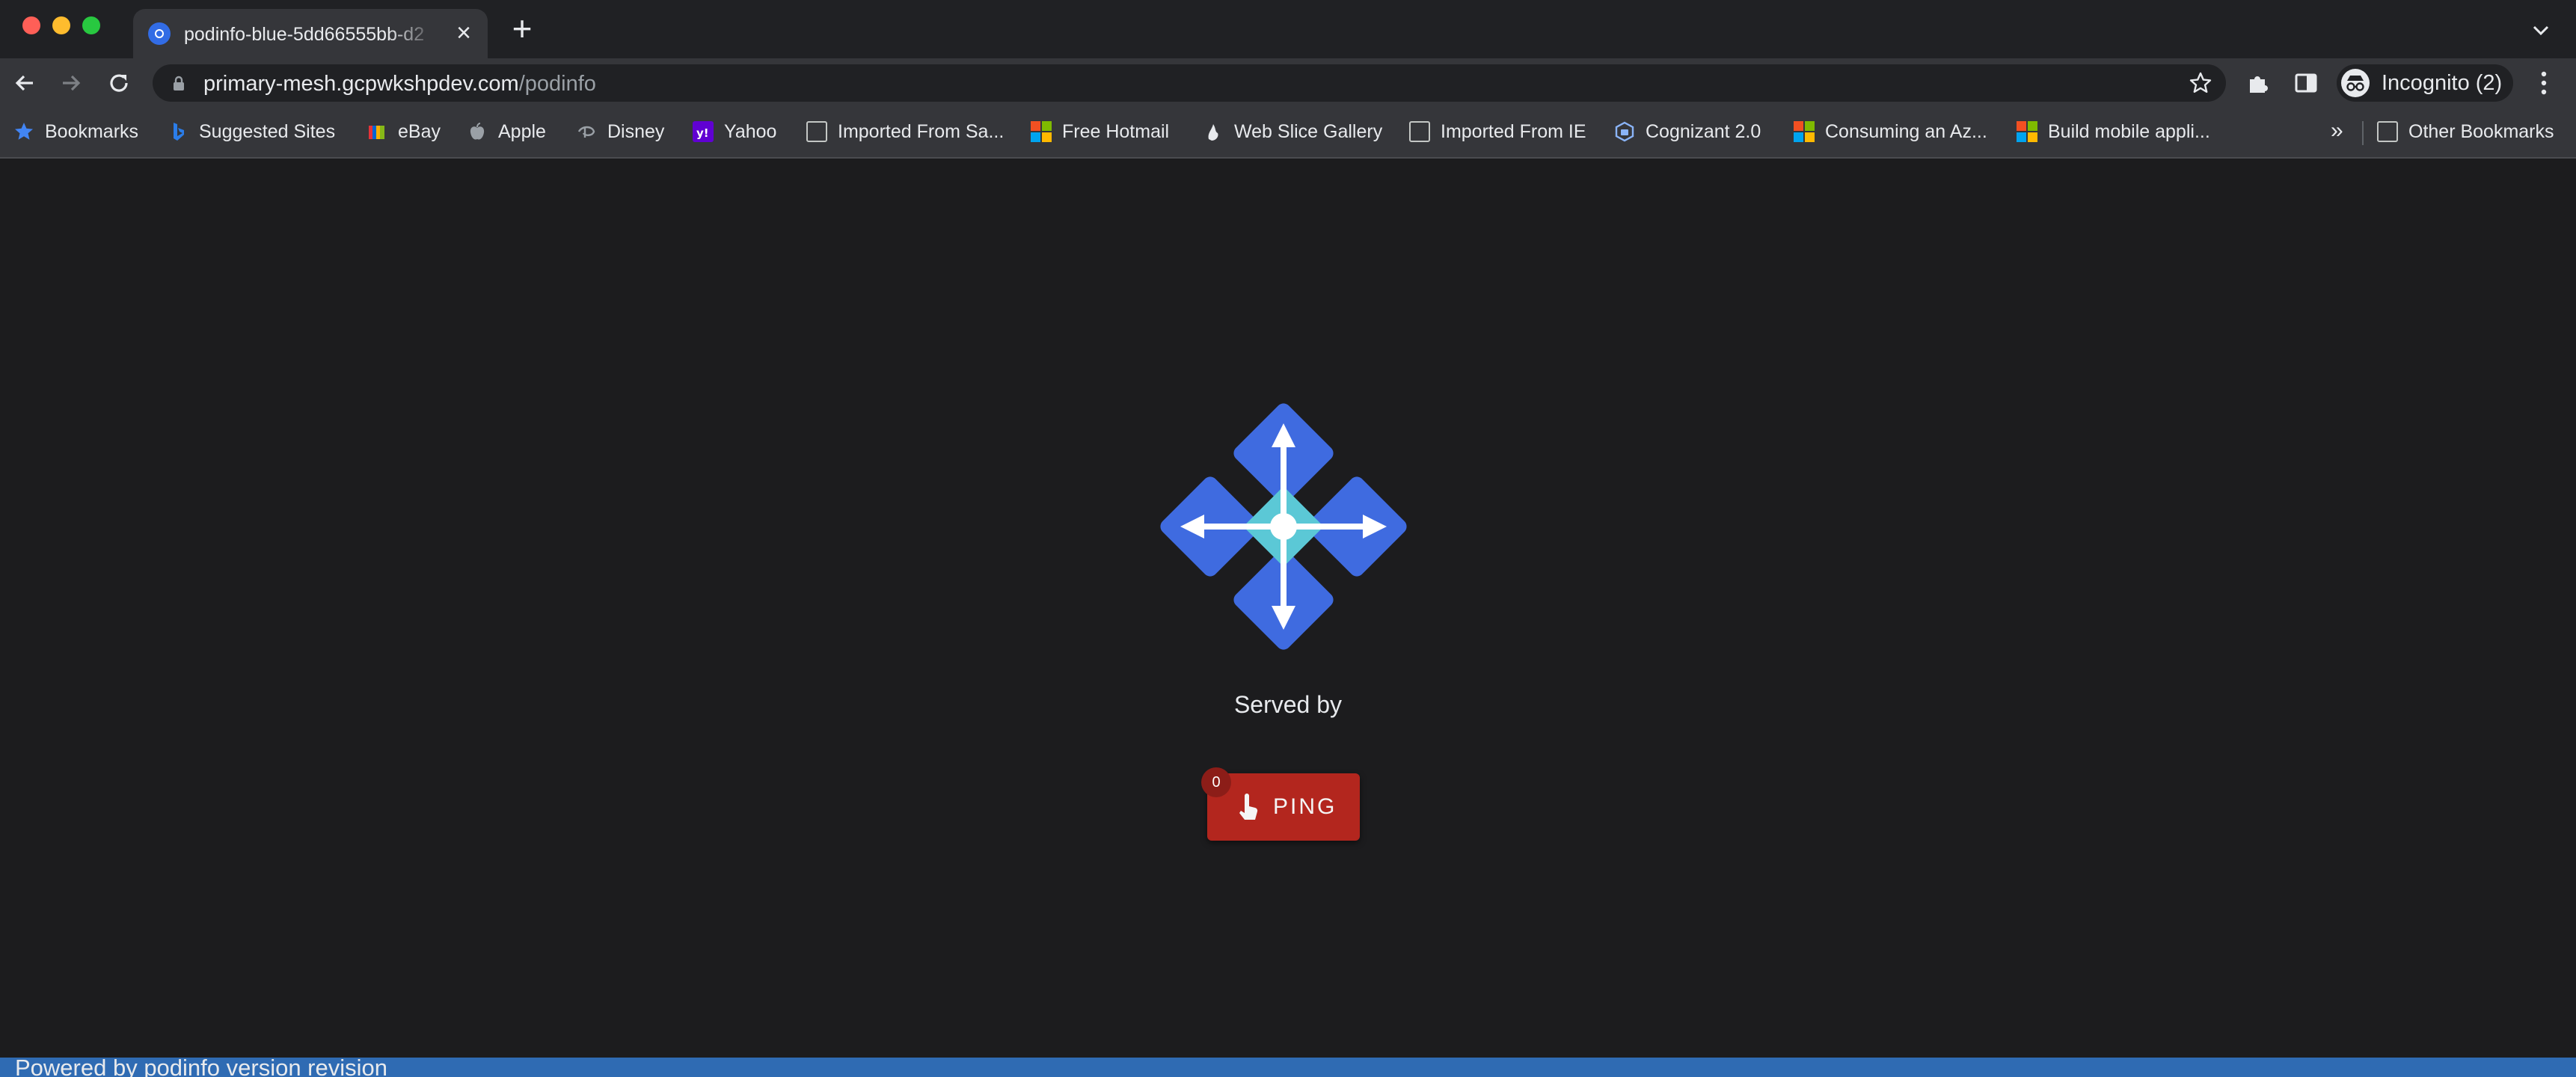 The width and height of the screenshot is (2576, 1077). I want to click on bookmark-web-slice-gallery: Web Slice Gallery, so click(1292, 131).